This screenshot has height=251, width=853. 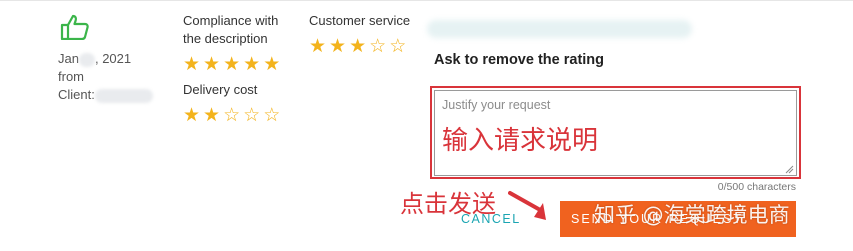 I want to click on review-client-label: Client:, so click(x=76, y=94).